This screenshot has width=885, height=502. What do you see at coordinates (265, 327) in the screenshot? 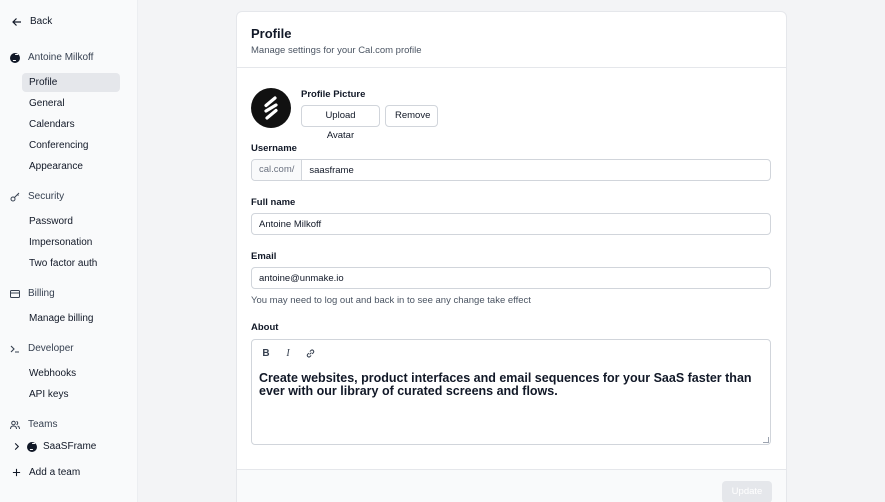
I see `about-label: About` at bounding box center [265, 327].